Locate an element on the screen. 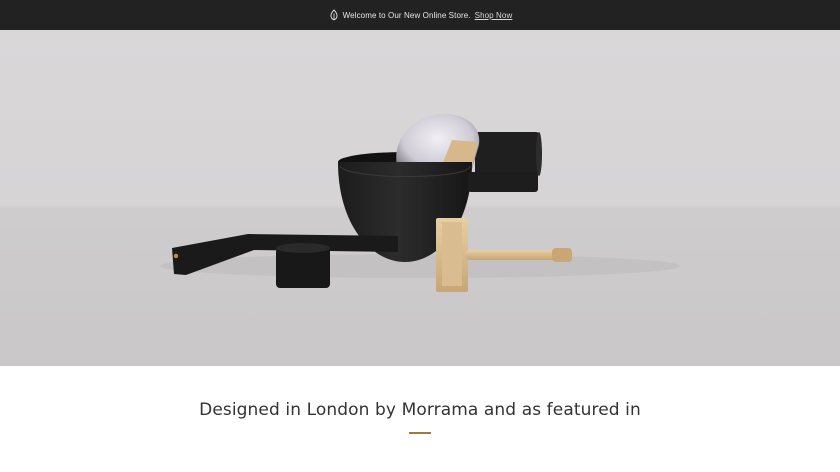 The image size is (840, 472). heading-underline is located at coordinates (420, 433).